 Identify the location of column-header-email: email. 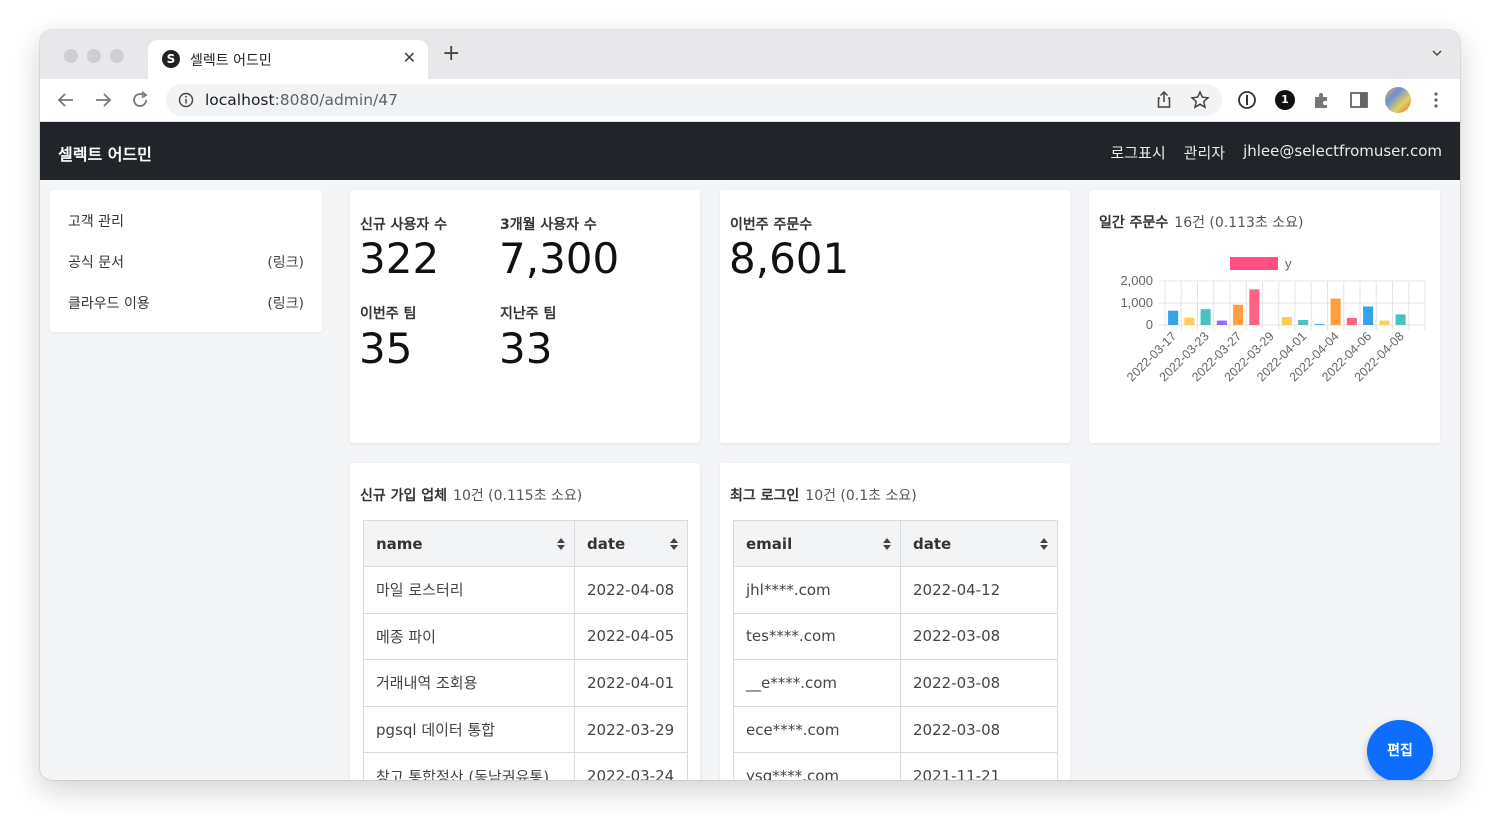
(817, 543).